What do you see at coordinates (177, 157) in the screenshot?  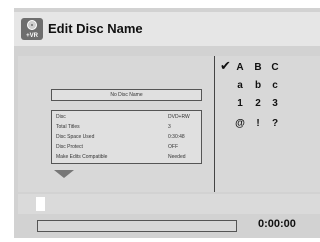 I see `info-value: Needed` at bounding box center [177, 157].